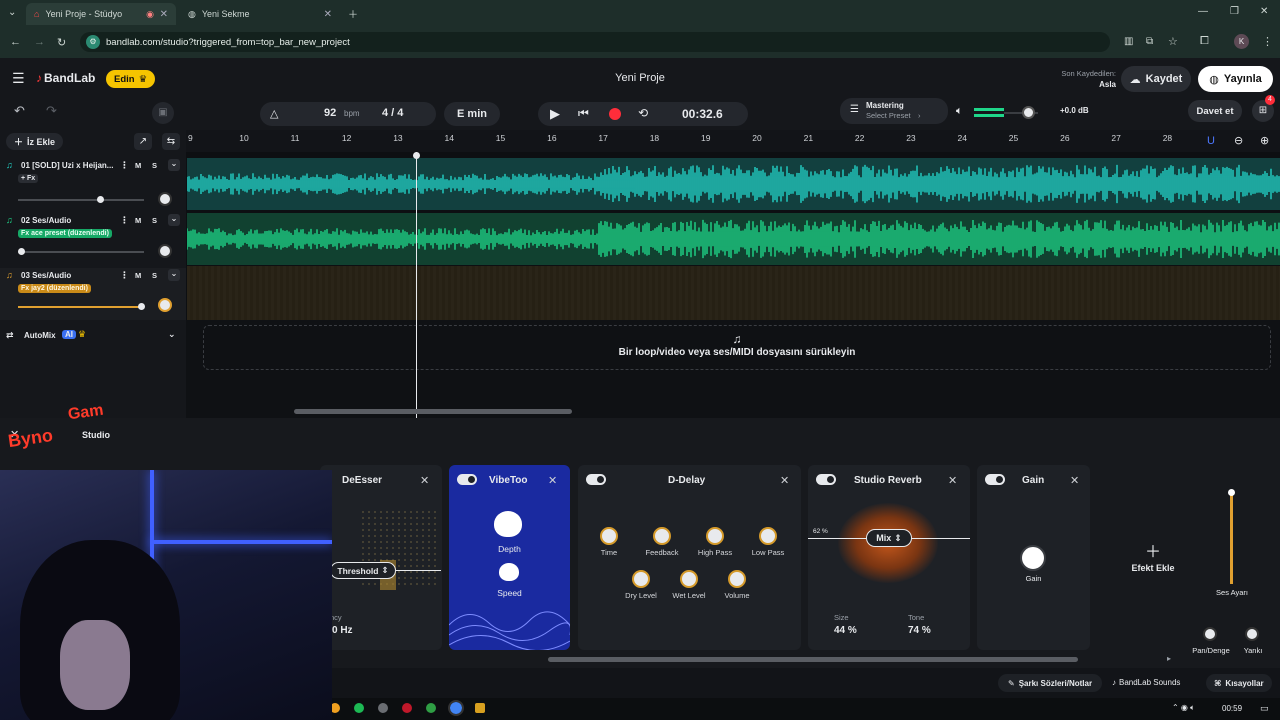 This screenshot has width=1280, height=720. Describe the element at coordinates (1267, 41) in the screenshot. I see `browser-menu-icon: ⋮` at that location.